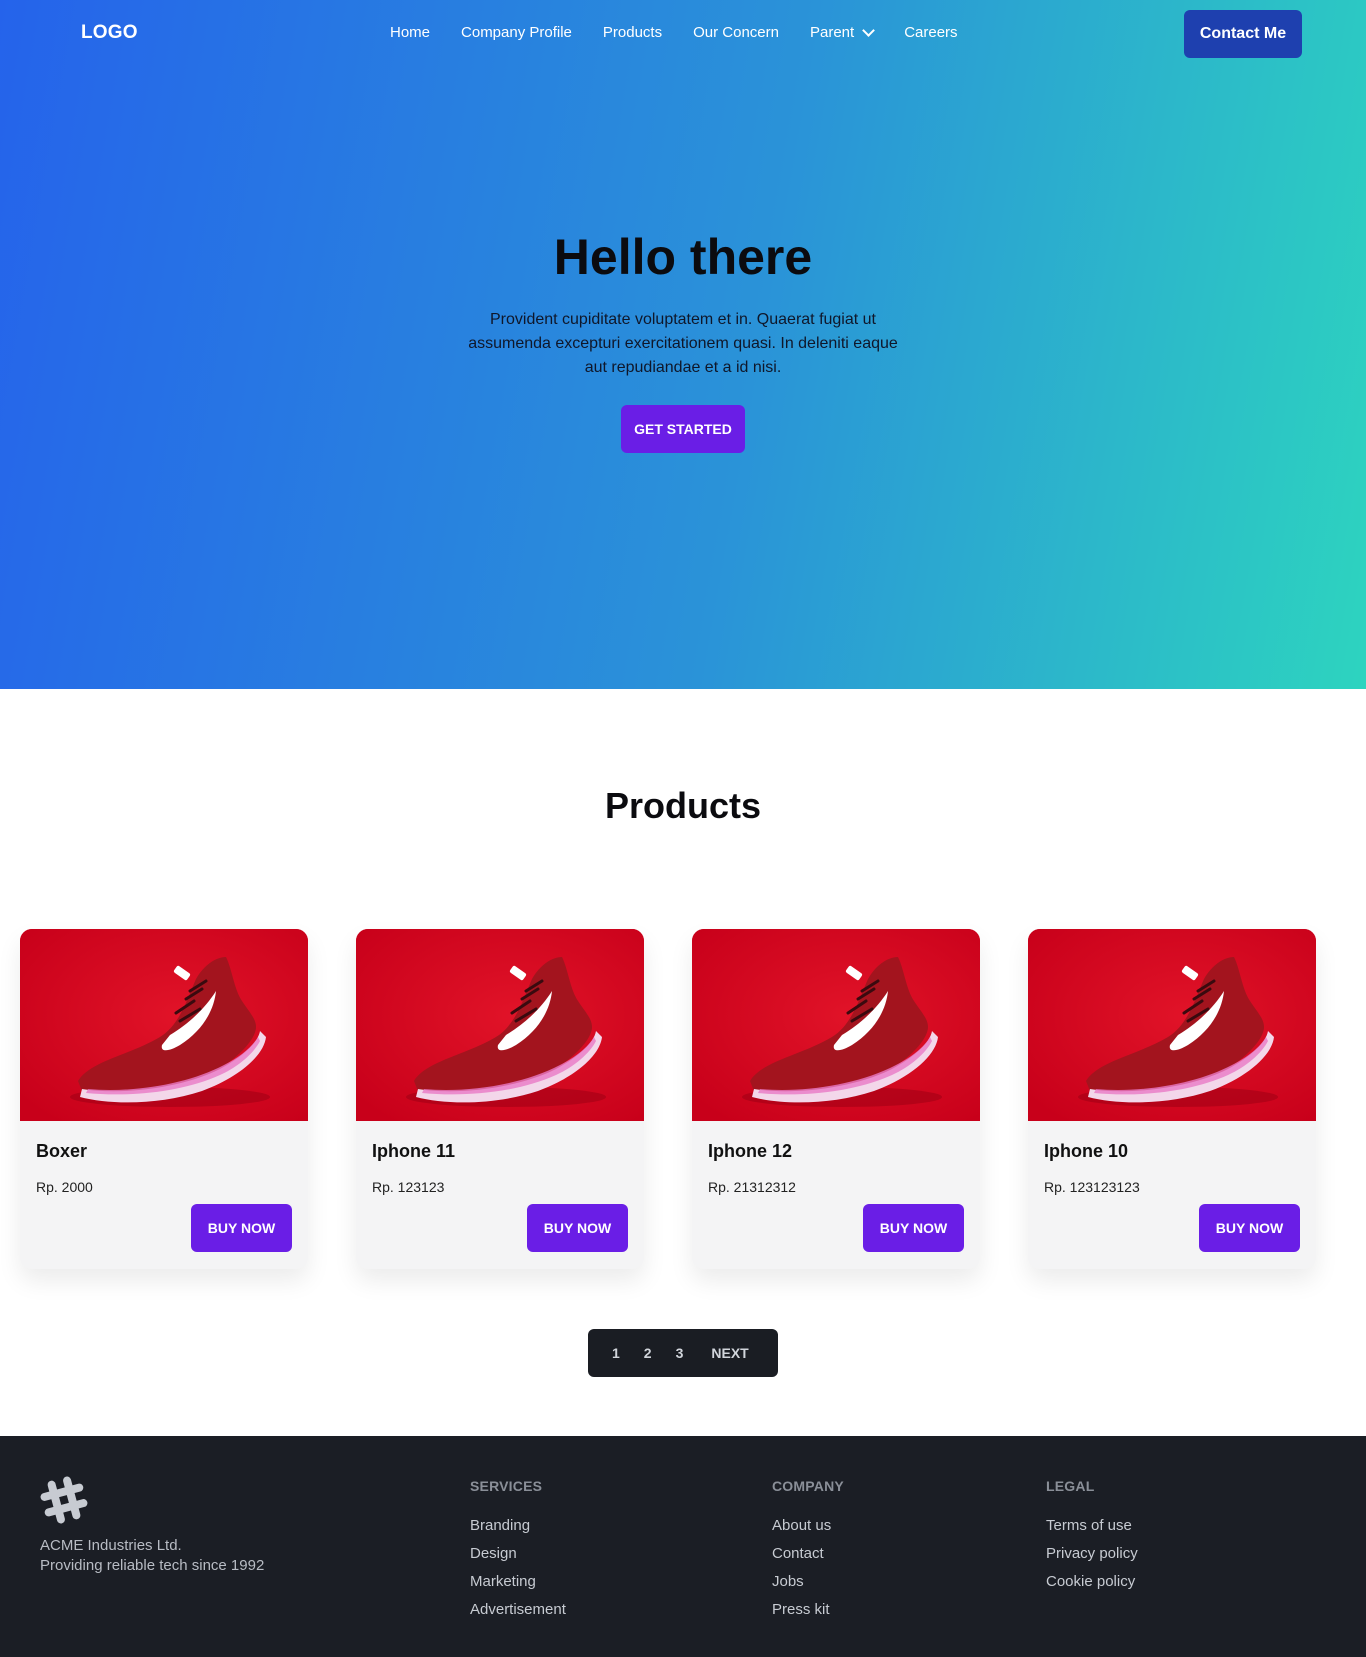  Describe the element at coordinates (1243, 34) in the screenshot. I see `contact-me-button: Contact Me` at that location.